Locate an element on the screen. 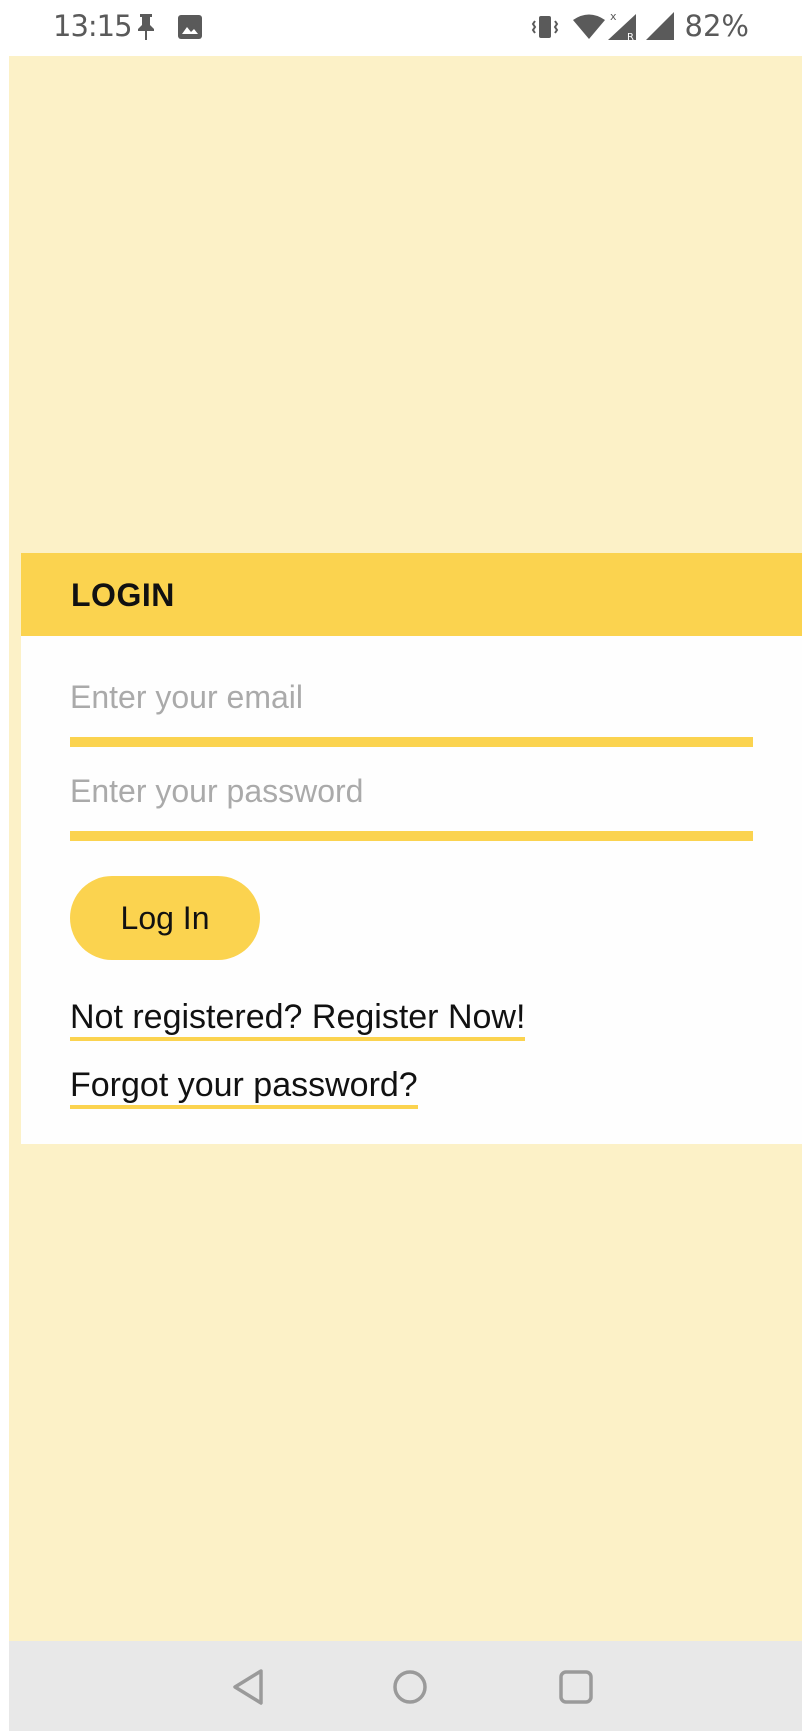 Image resolution: width=802 pixels, height=1731 pixels. status-bar: 13:15 x R 82% is located at coordinates (401, 28).